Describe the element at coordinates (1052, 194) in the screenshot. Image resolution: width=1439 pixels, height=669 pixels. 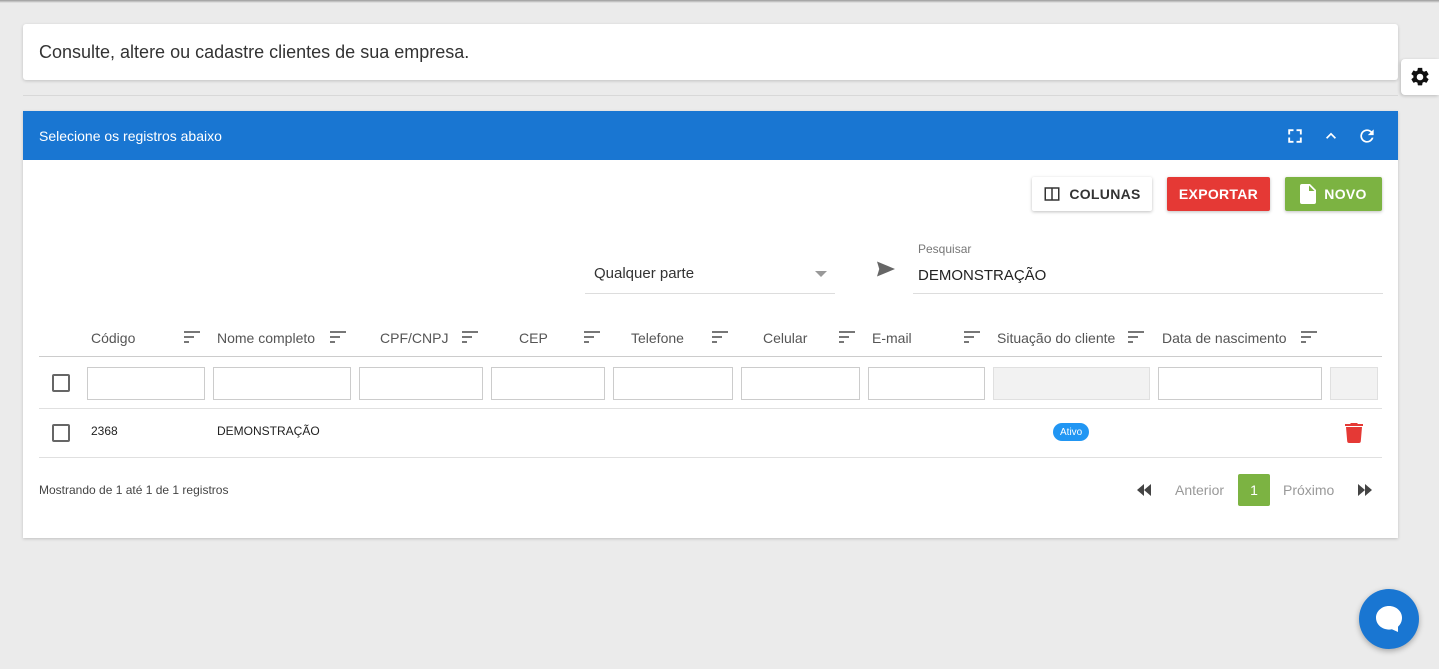
I see `columns-icon` at that location.